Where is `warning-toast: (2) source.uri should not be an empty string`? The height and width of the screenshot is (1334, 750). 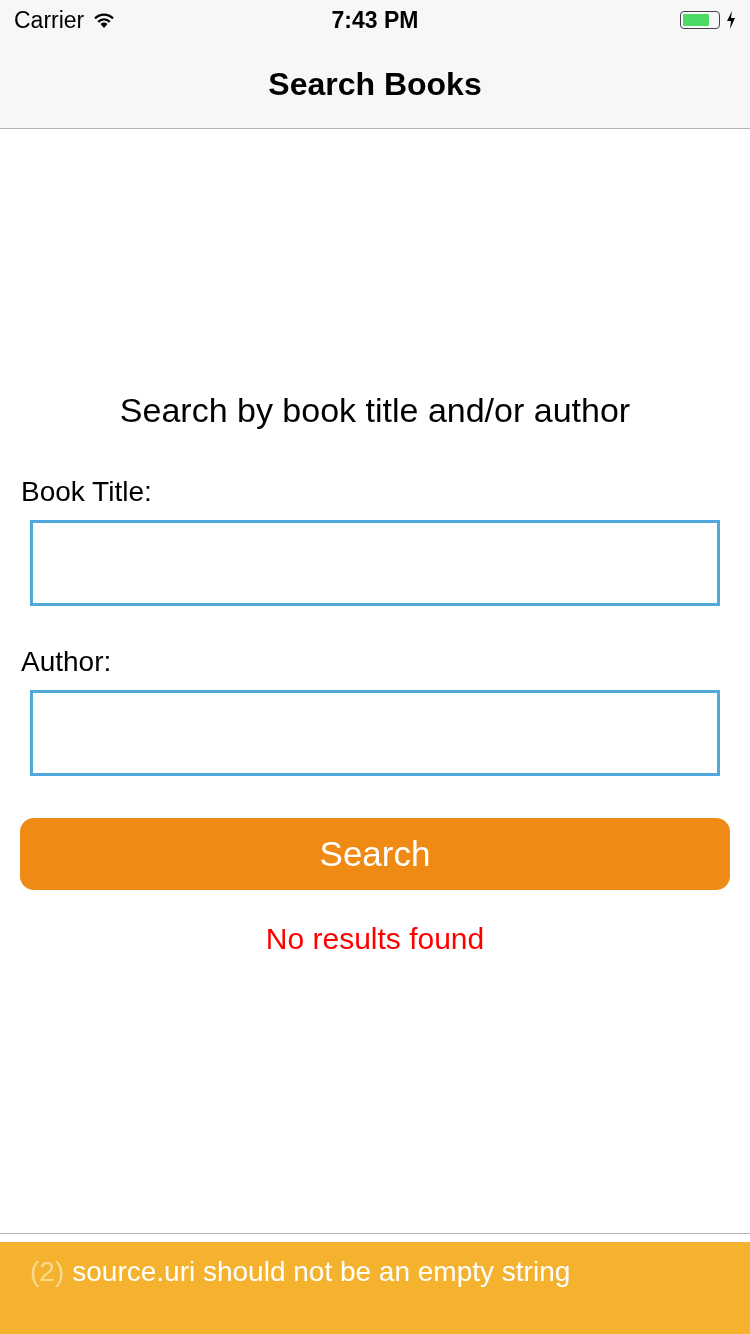
warning-toast: (2) source.uri should not be an empty string is located at coordinates (375, 1288).